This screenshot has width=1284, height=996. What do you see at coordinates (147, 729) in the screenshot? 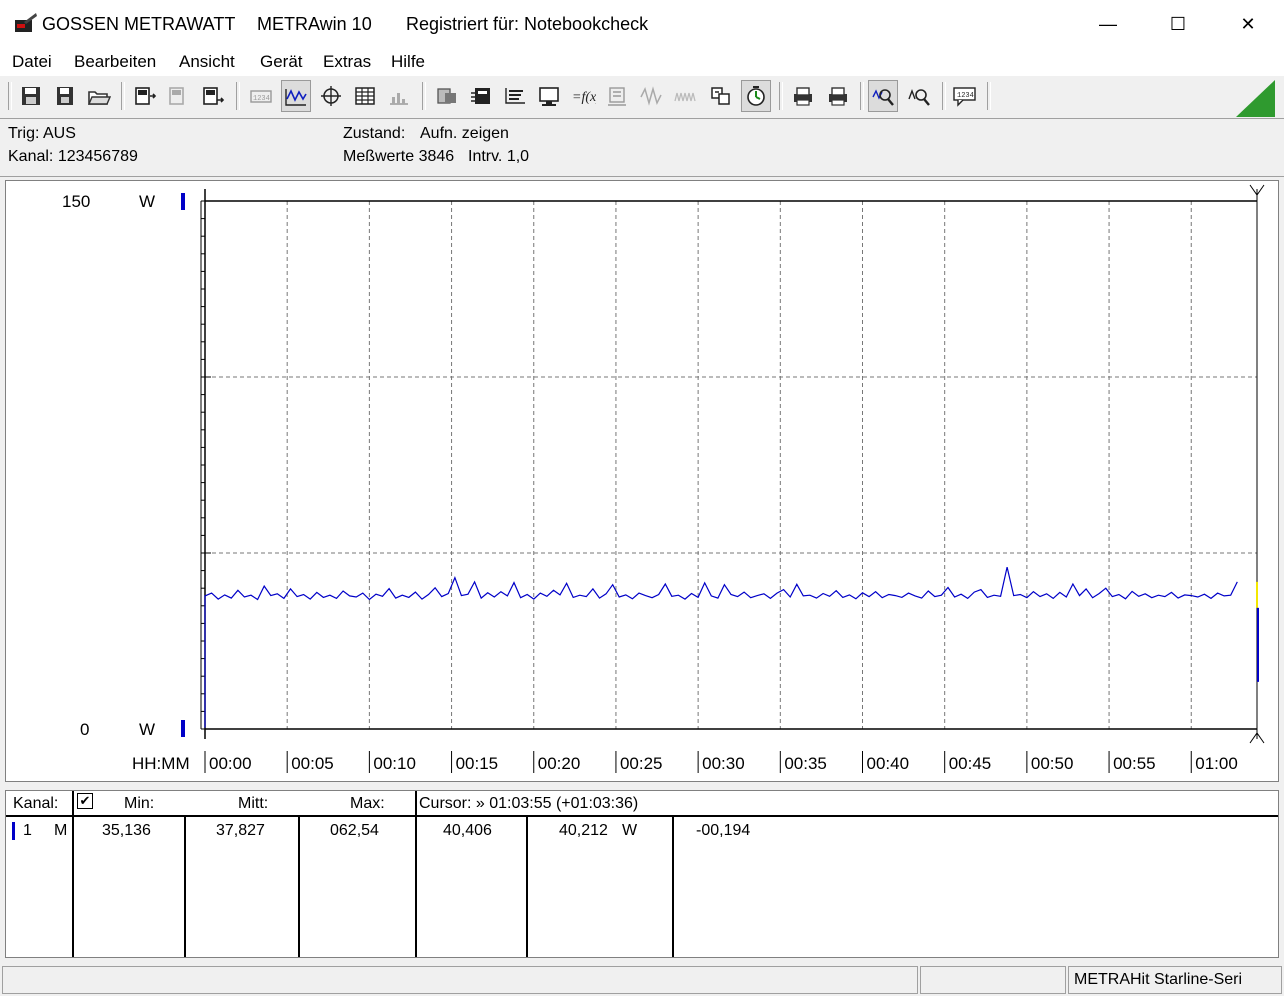
I see `y-unit-label-bottom: W` at bounding box center [147, 729].